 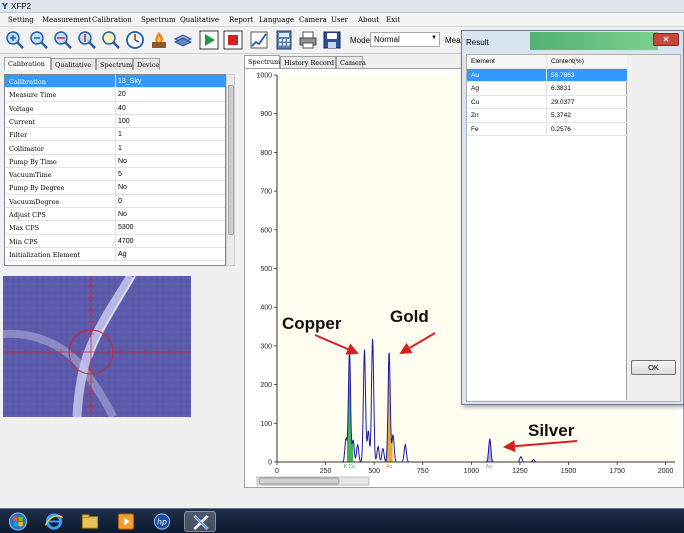 I want to click on result-element: Cu, so click(x=475, y=102).